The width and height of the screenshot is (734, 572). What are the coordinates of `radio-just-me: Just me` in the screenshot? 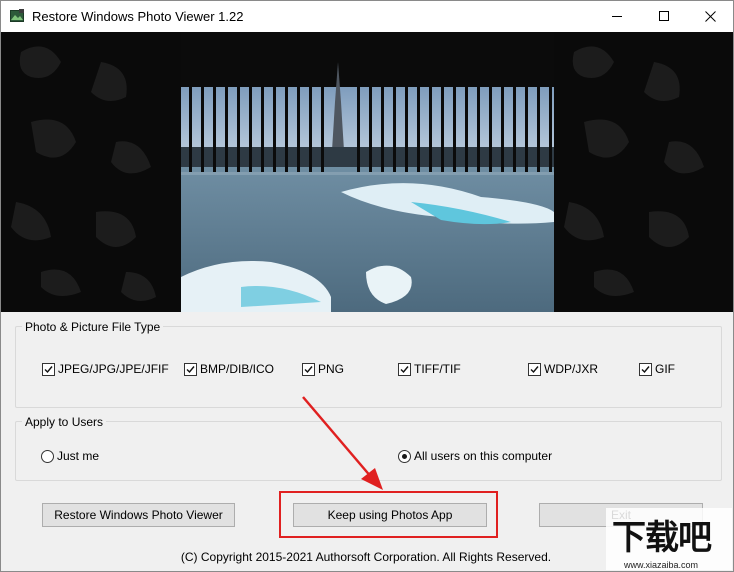 It's located at (70, 456).